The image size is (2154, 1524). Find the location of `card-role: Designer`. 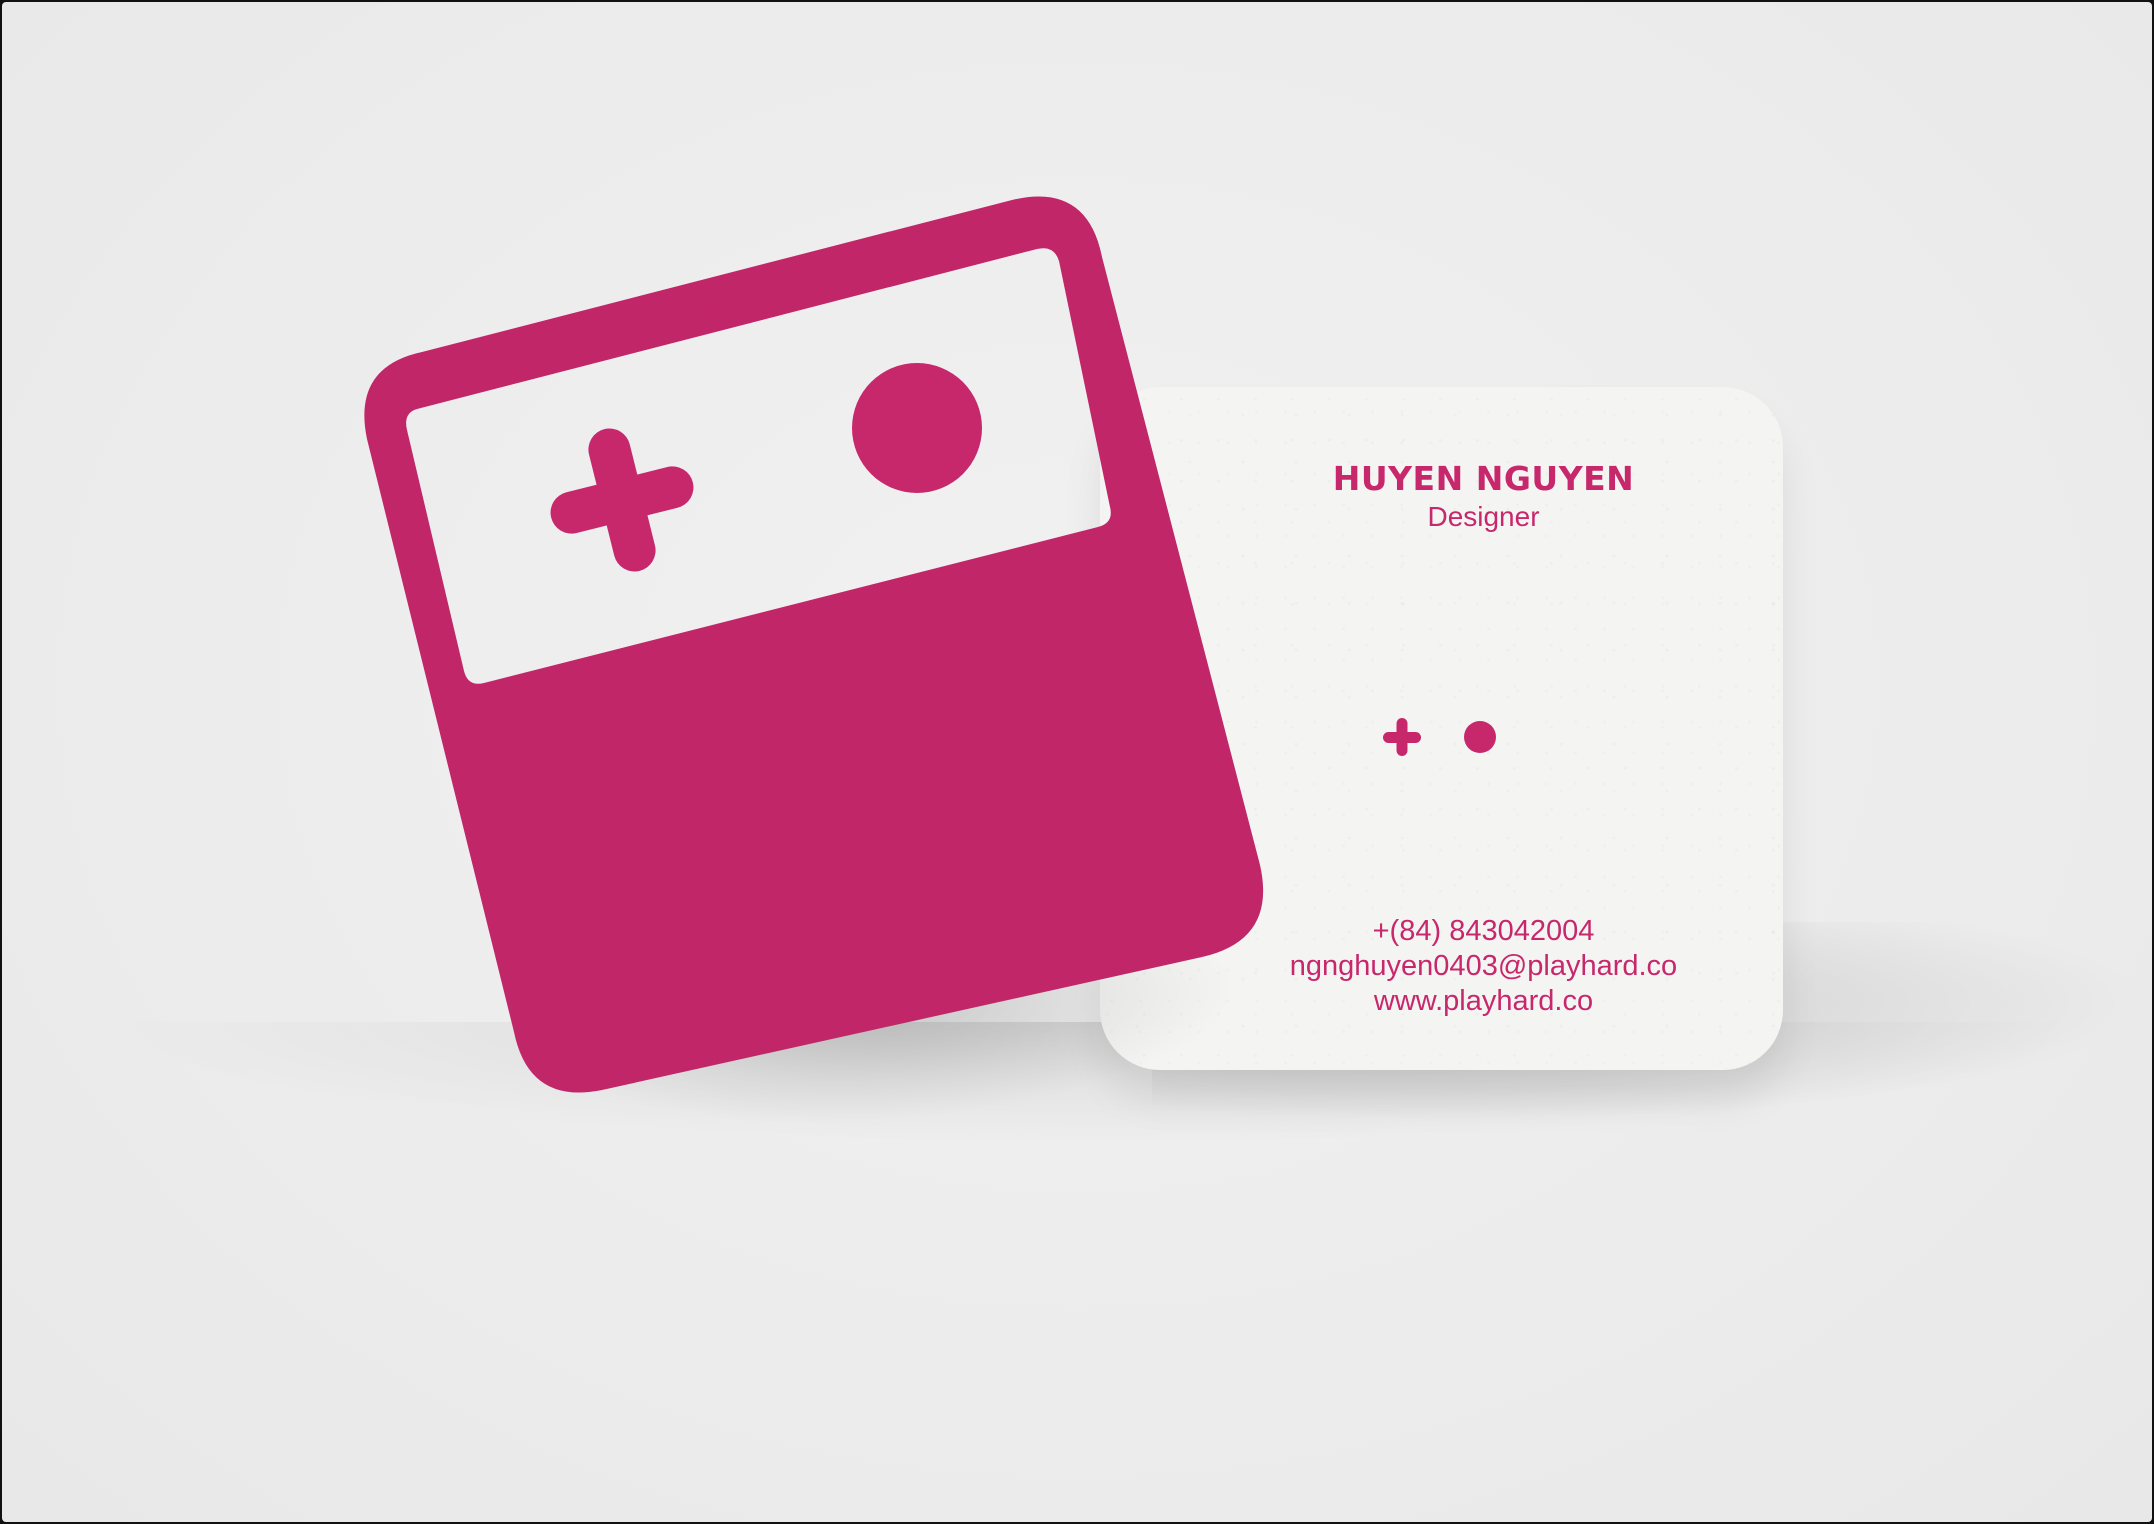

card-role: Designer is located at coordinates (1483, 516).